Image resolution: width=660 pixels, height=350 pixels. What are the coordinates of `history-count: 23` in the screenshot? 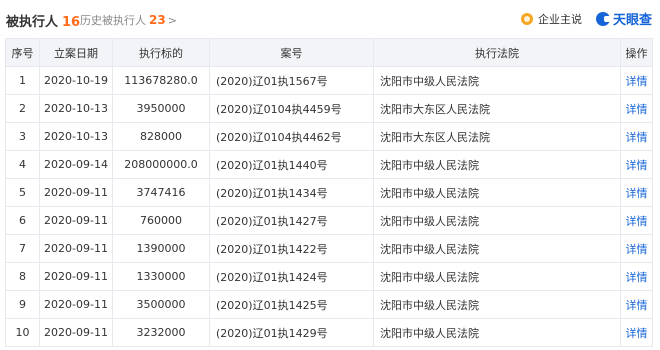 It's located at (157, 20).